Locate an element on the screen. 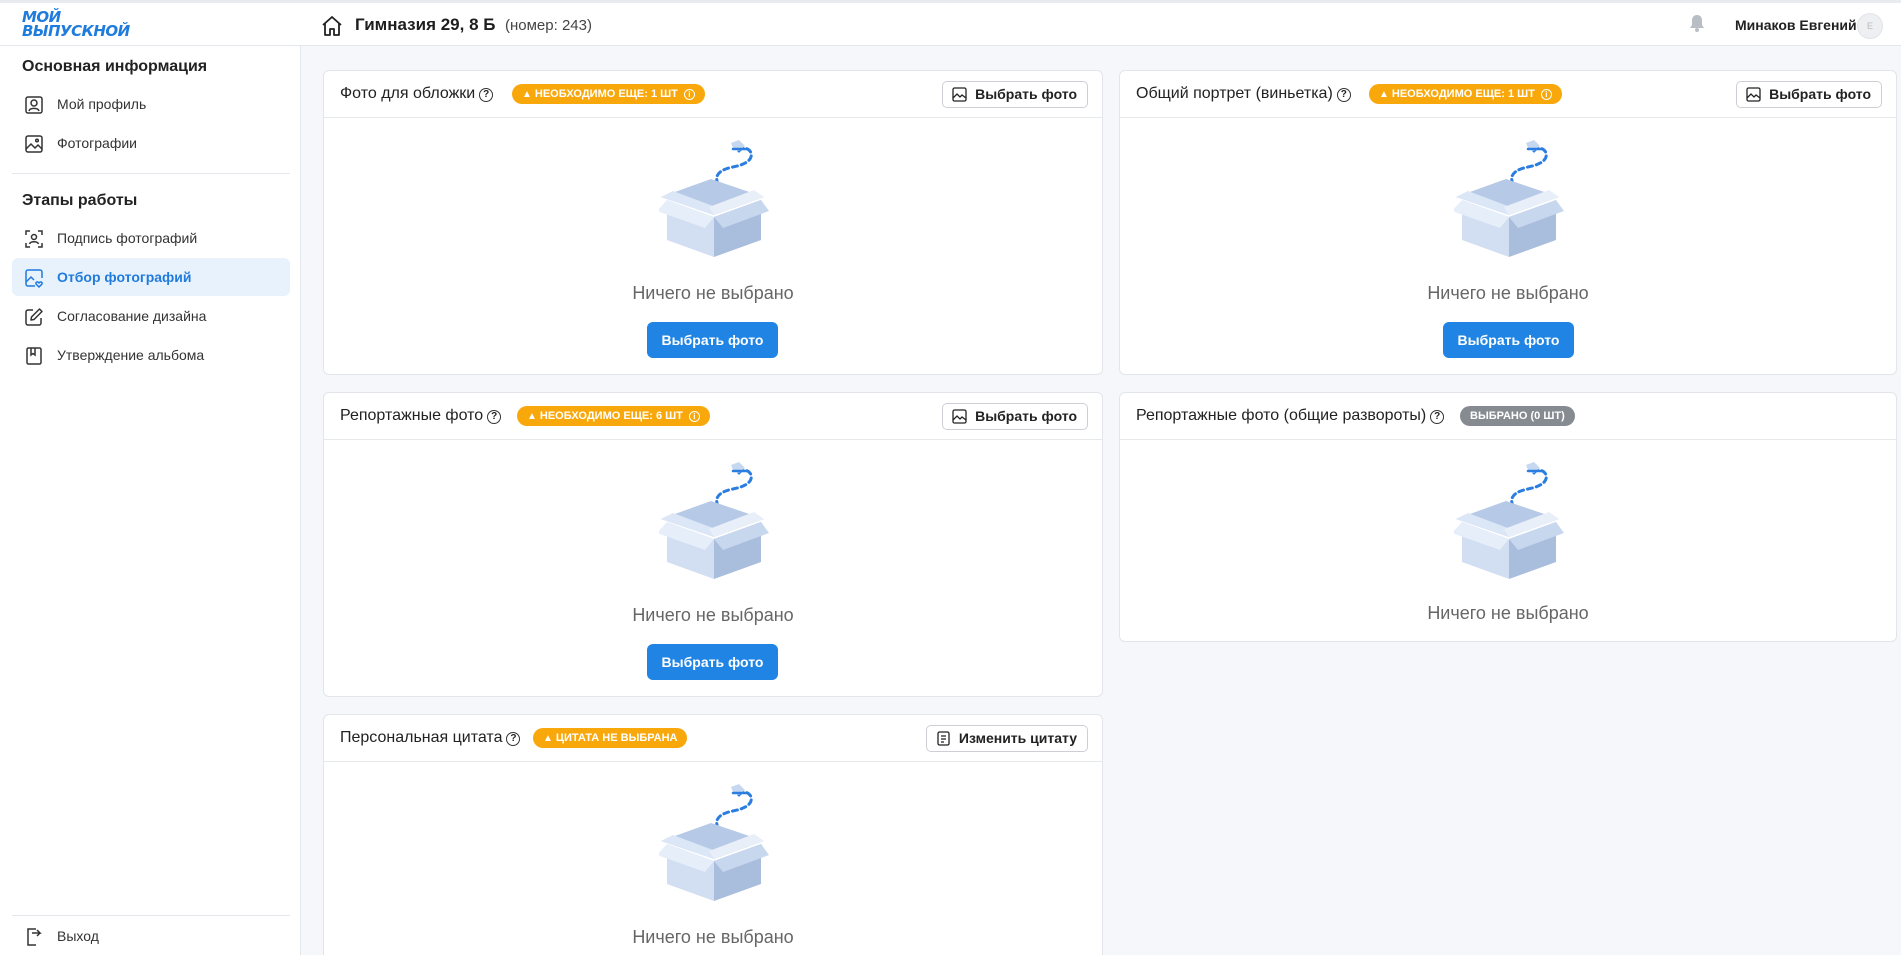 The height and width of the screenshot is (955, 1901). card-title: Персональная цитата? is located at coordinates (430, 738).